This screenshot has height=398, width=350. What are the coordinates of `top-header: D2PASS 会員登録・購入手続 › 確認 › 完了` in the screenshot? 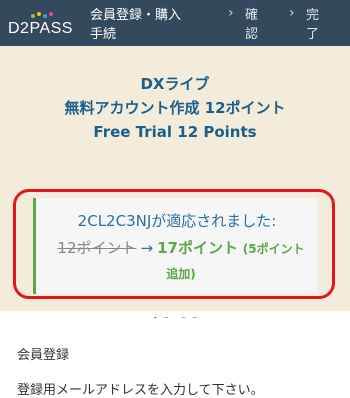 It's located at (175, 23).